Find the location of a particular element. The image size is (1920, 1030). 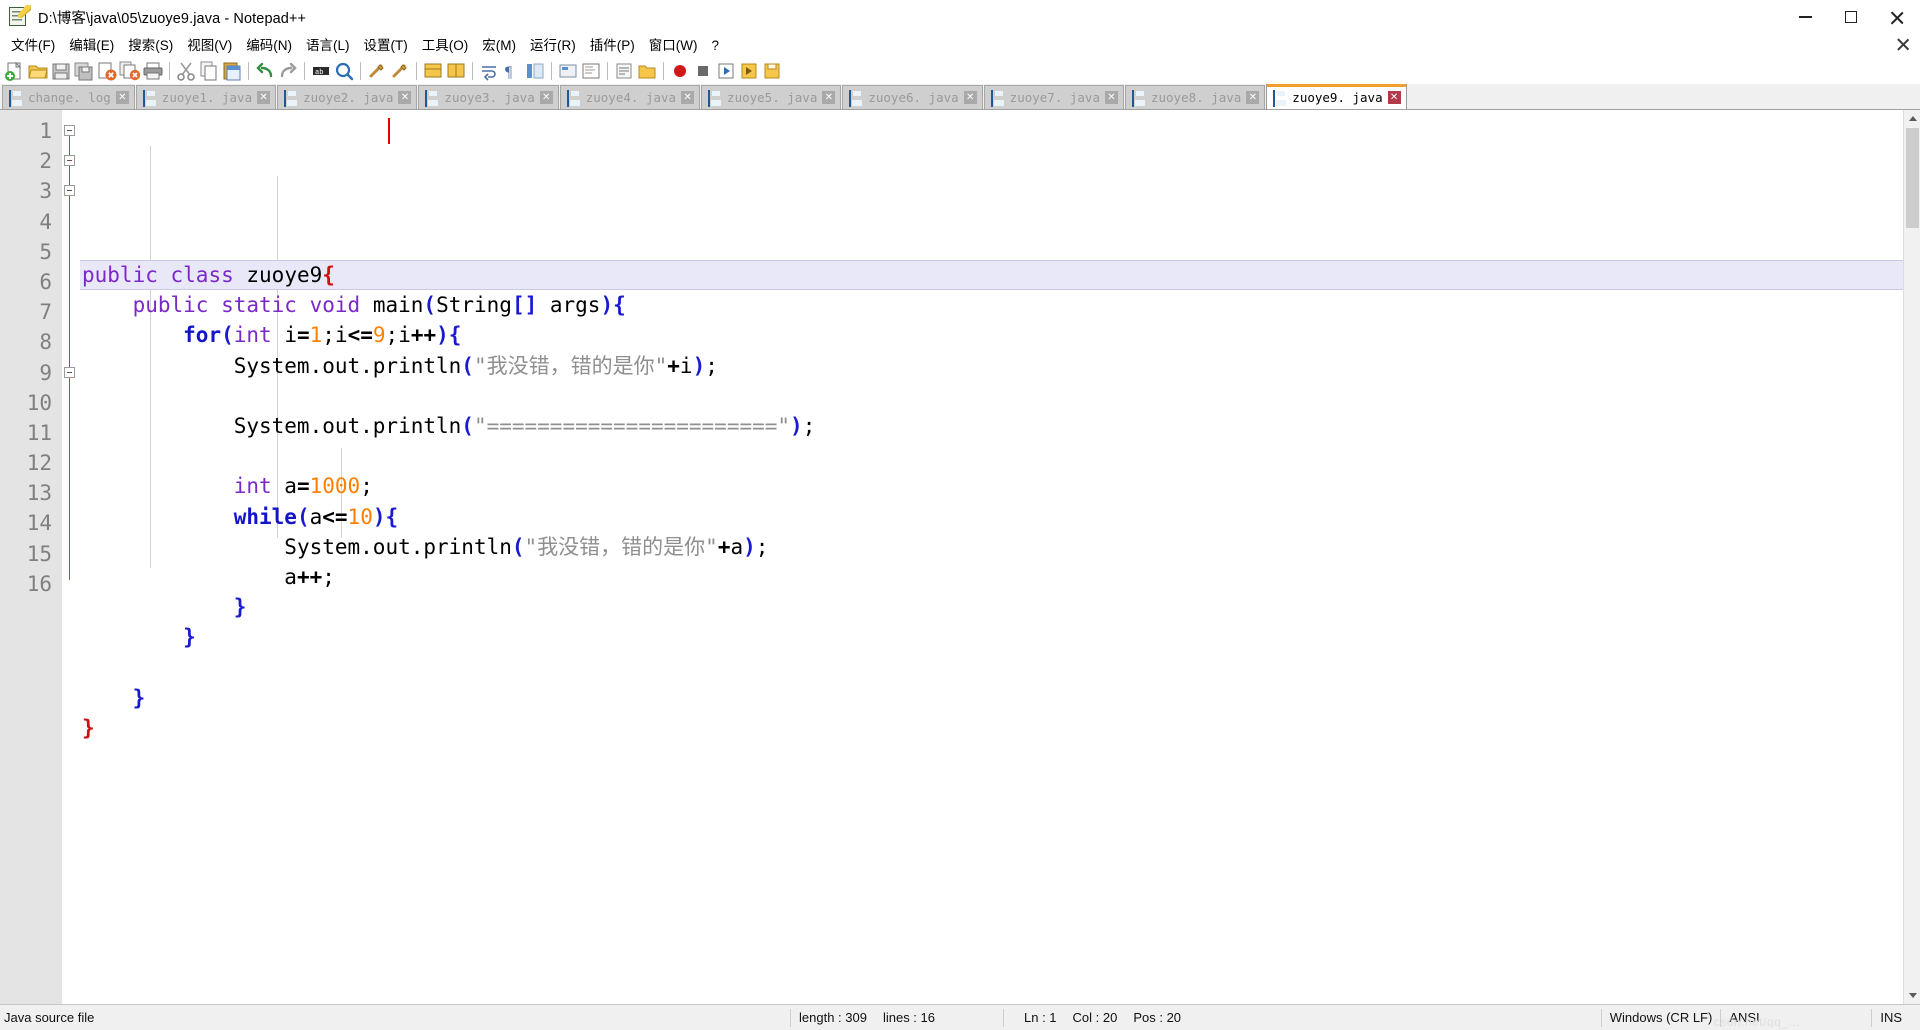

menu-encoding: 编码(N) is located at coordinates (269, 46).